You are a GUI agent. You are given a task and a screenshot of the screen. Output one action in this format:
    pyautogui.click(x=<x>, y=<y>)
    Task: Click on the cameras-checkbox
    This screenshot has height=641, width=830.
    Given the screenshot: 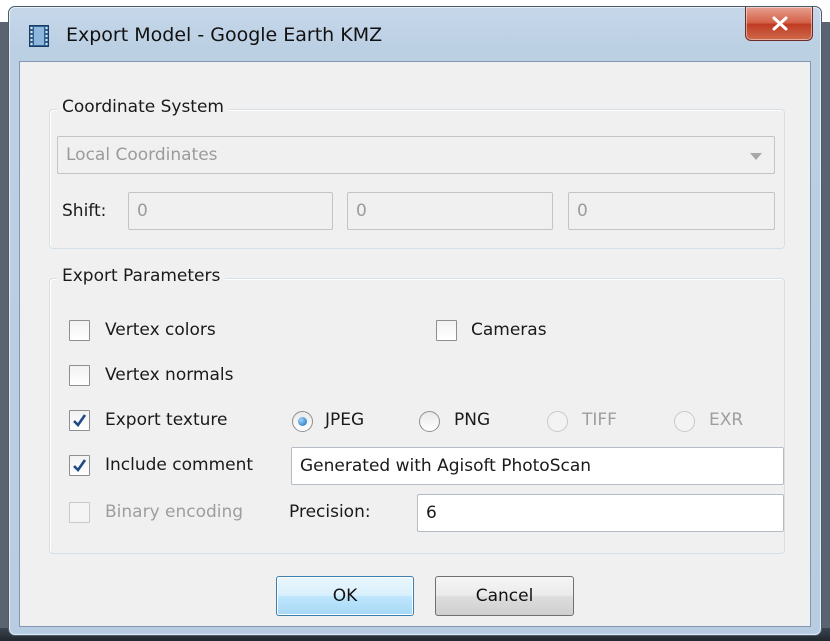 What is the action you would take?
    pyautogui.click(x=446, y=330)
    